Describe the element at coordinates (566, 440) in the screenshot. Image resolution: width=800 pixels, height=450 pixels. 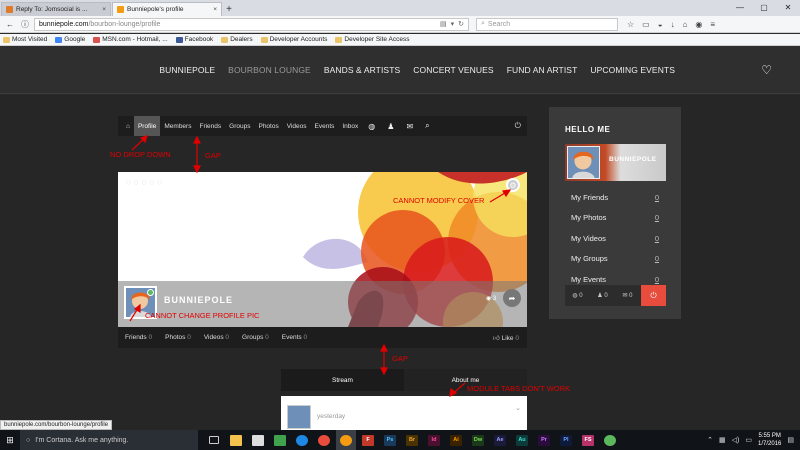
I see `prelude-icon: Pl` at that location.